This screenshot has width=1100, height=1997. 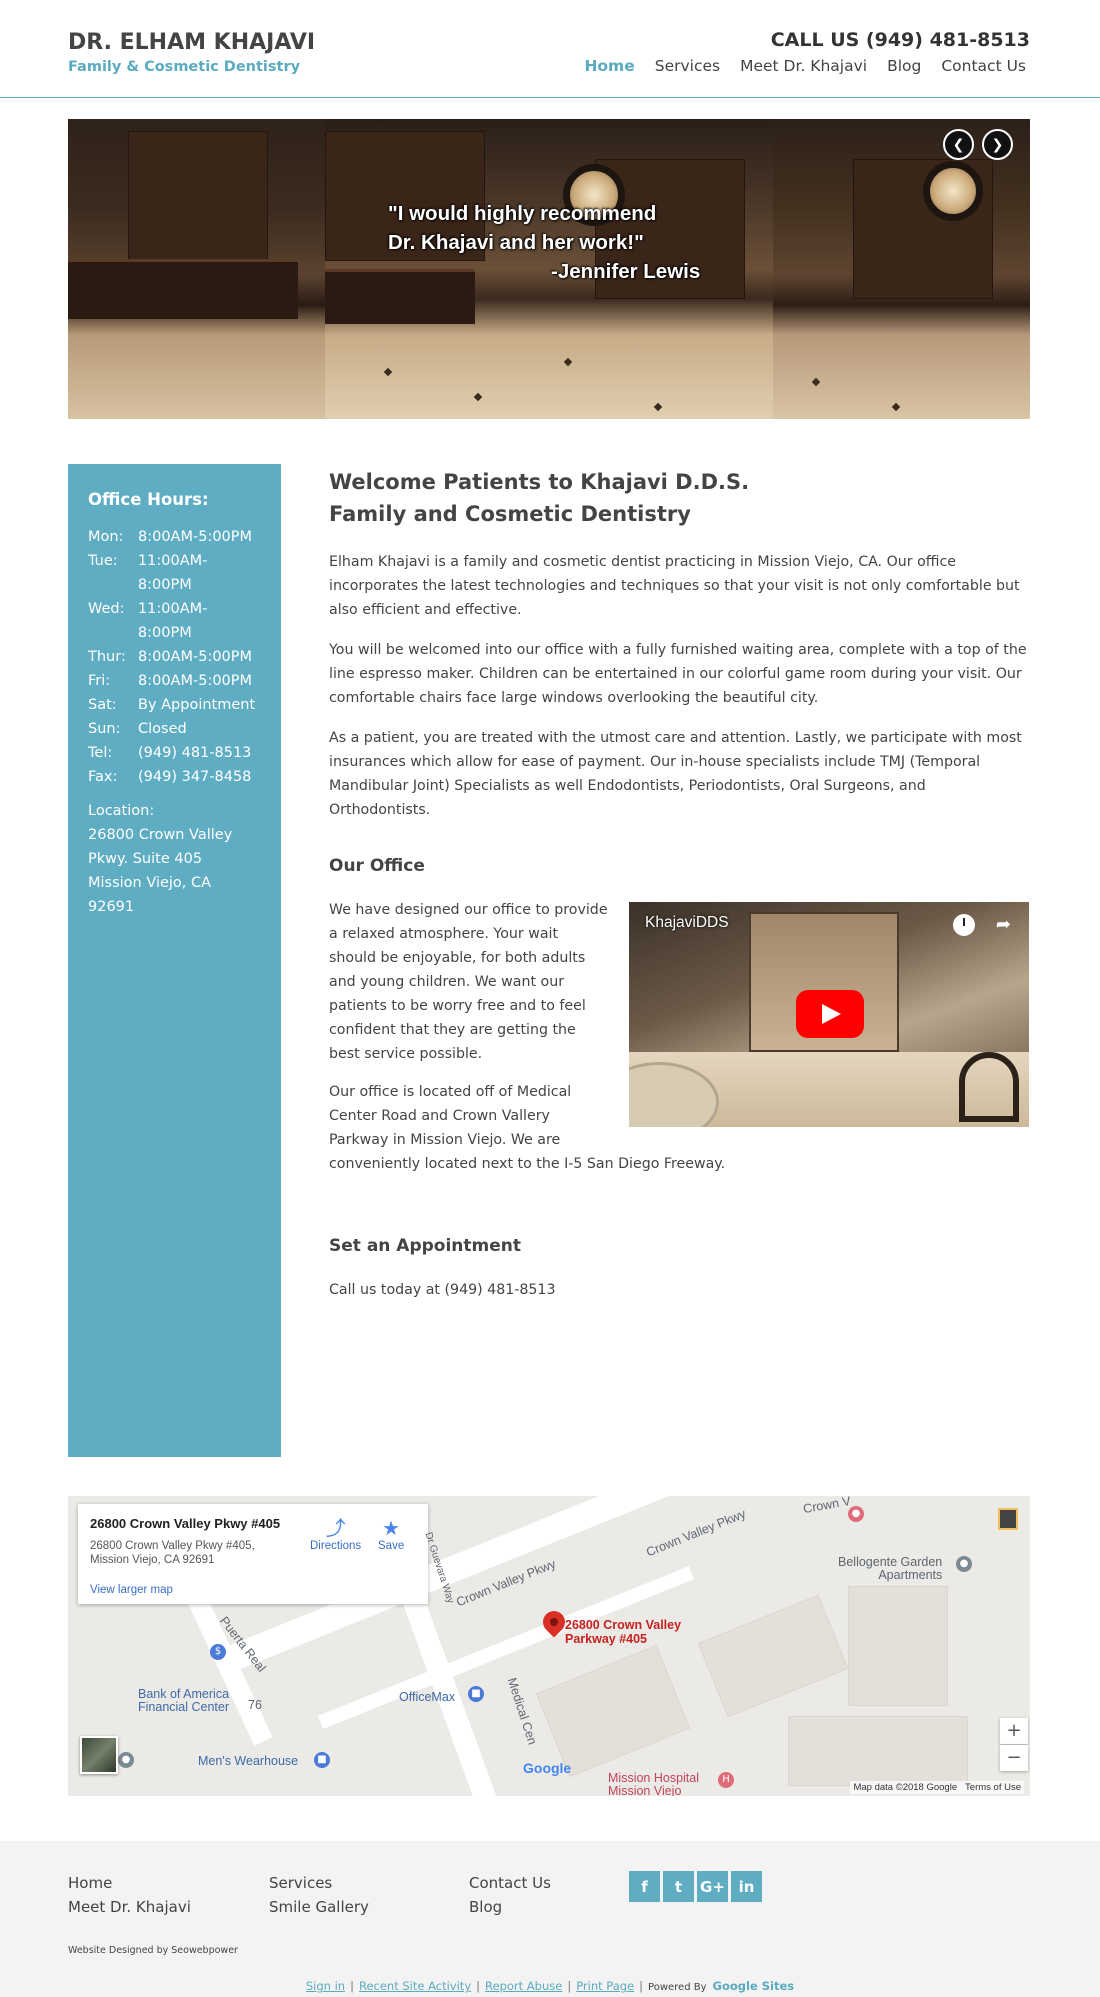 What do you see at coordinates (335, 1529) in the screenshot?
I see `directions-icon: ⤴` at bounding box center [335, 1529].